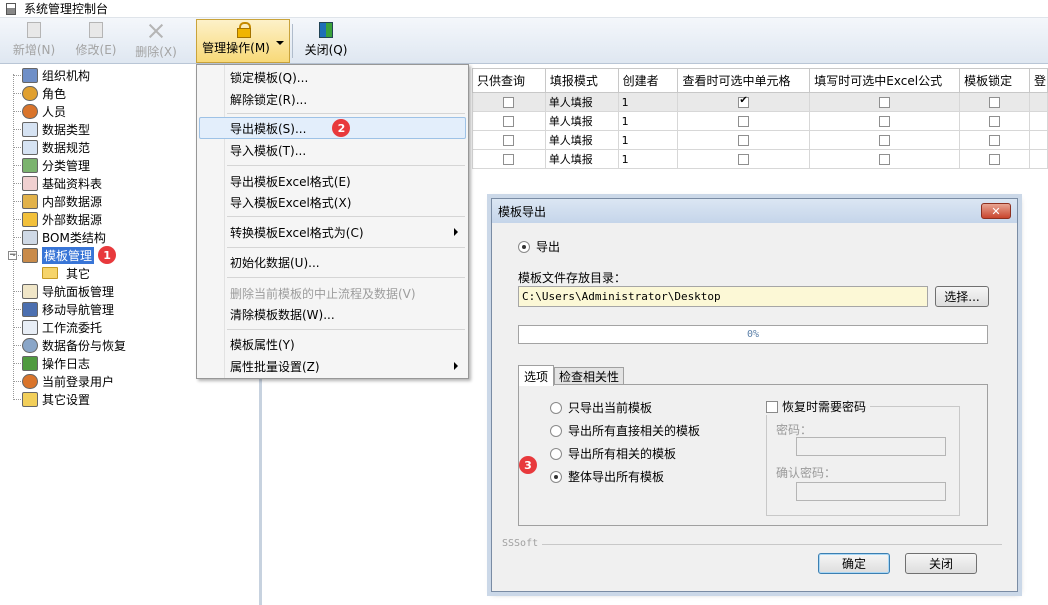 Image resolution: width=1048 pixels, height=605 pixels. Describe the element at coordinates (297, 232) in the screenshot. I see `menu-item-convert-excel: 转换模板Excel格式为(C)` at that location.